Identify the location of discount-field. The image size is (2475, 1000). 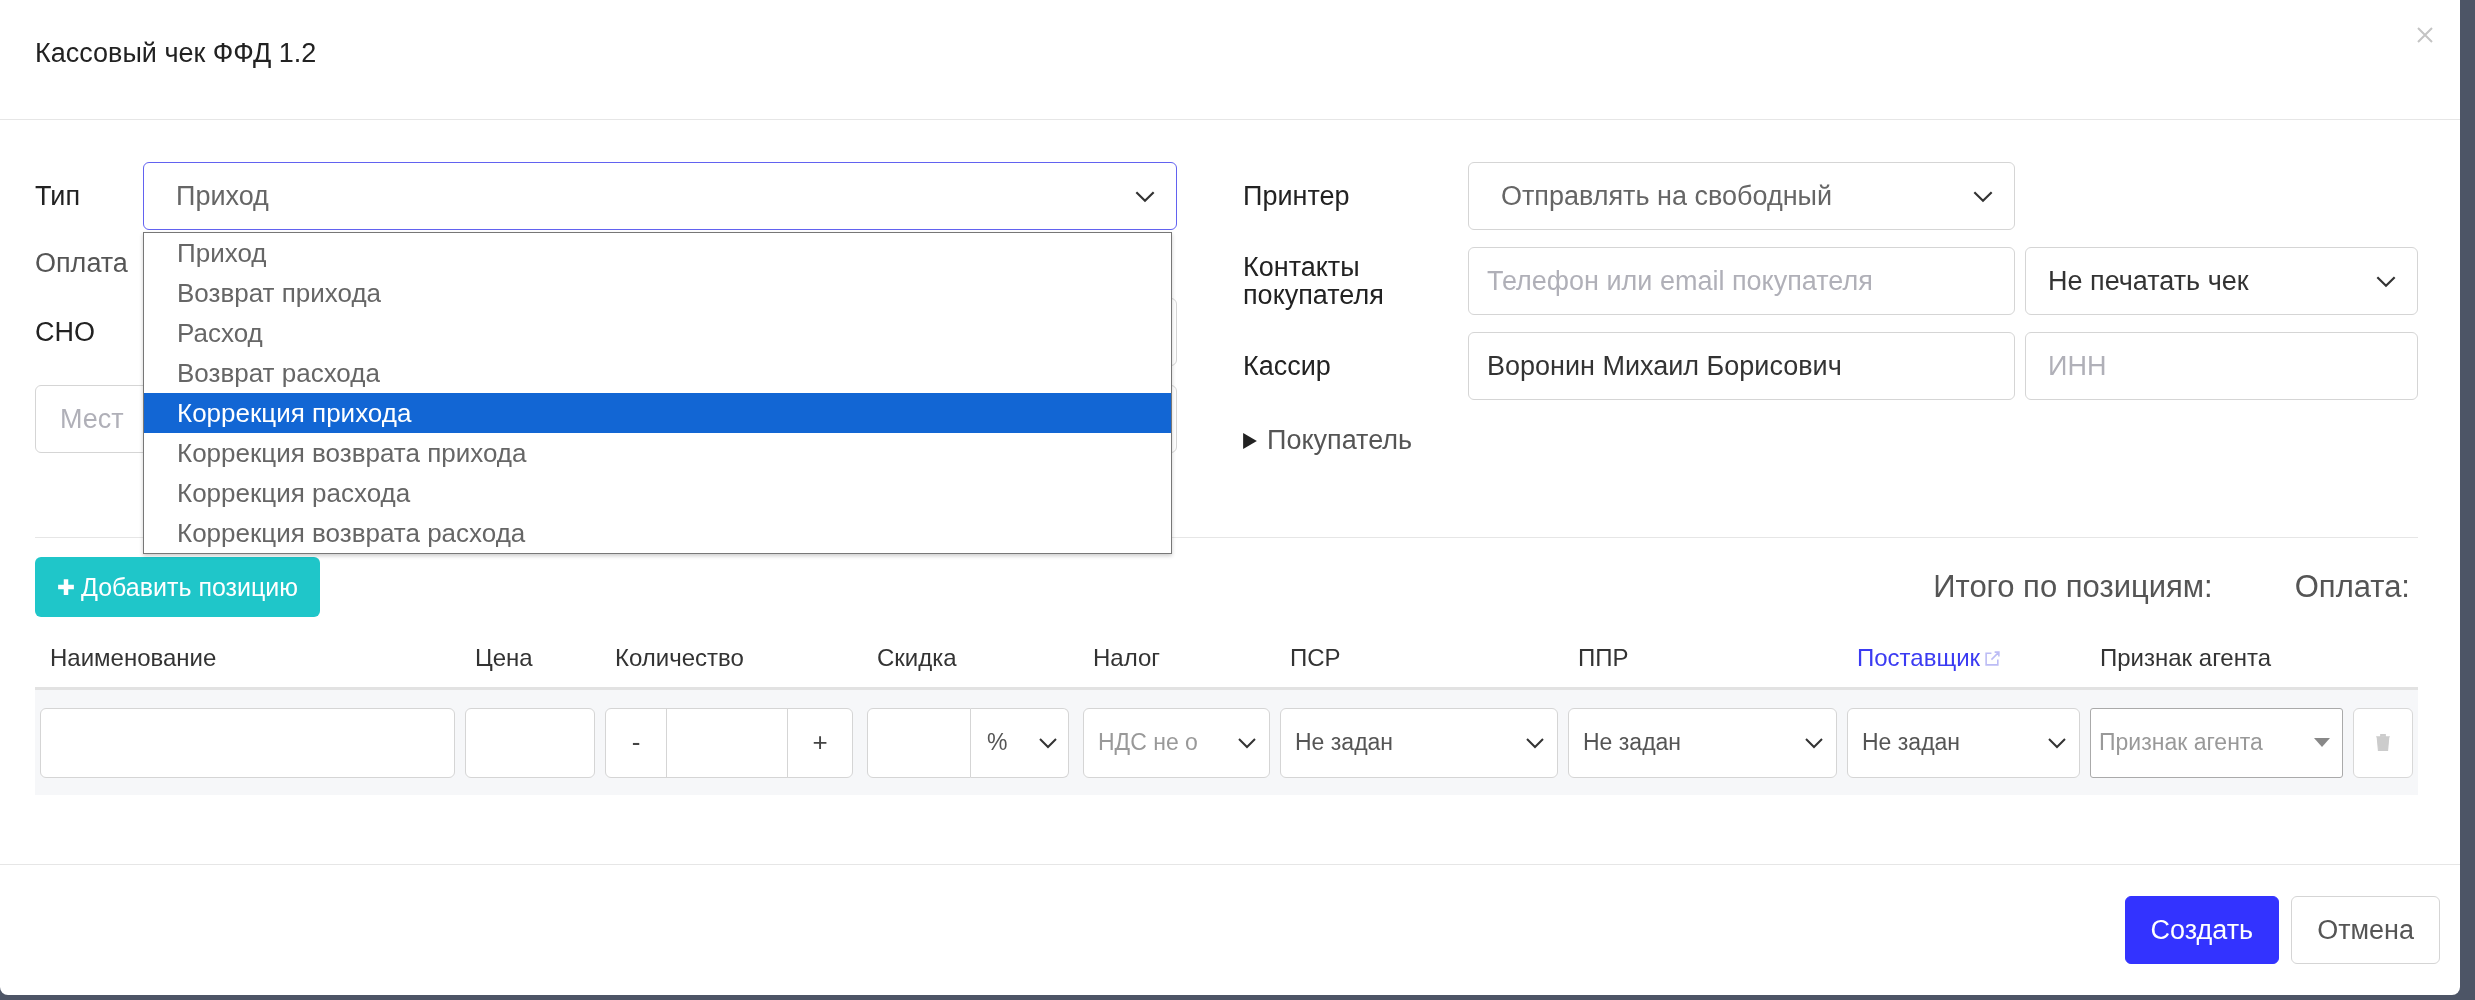
(919, 742).